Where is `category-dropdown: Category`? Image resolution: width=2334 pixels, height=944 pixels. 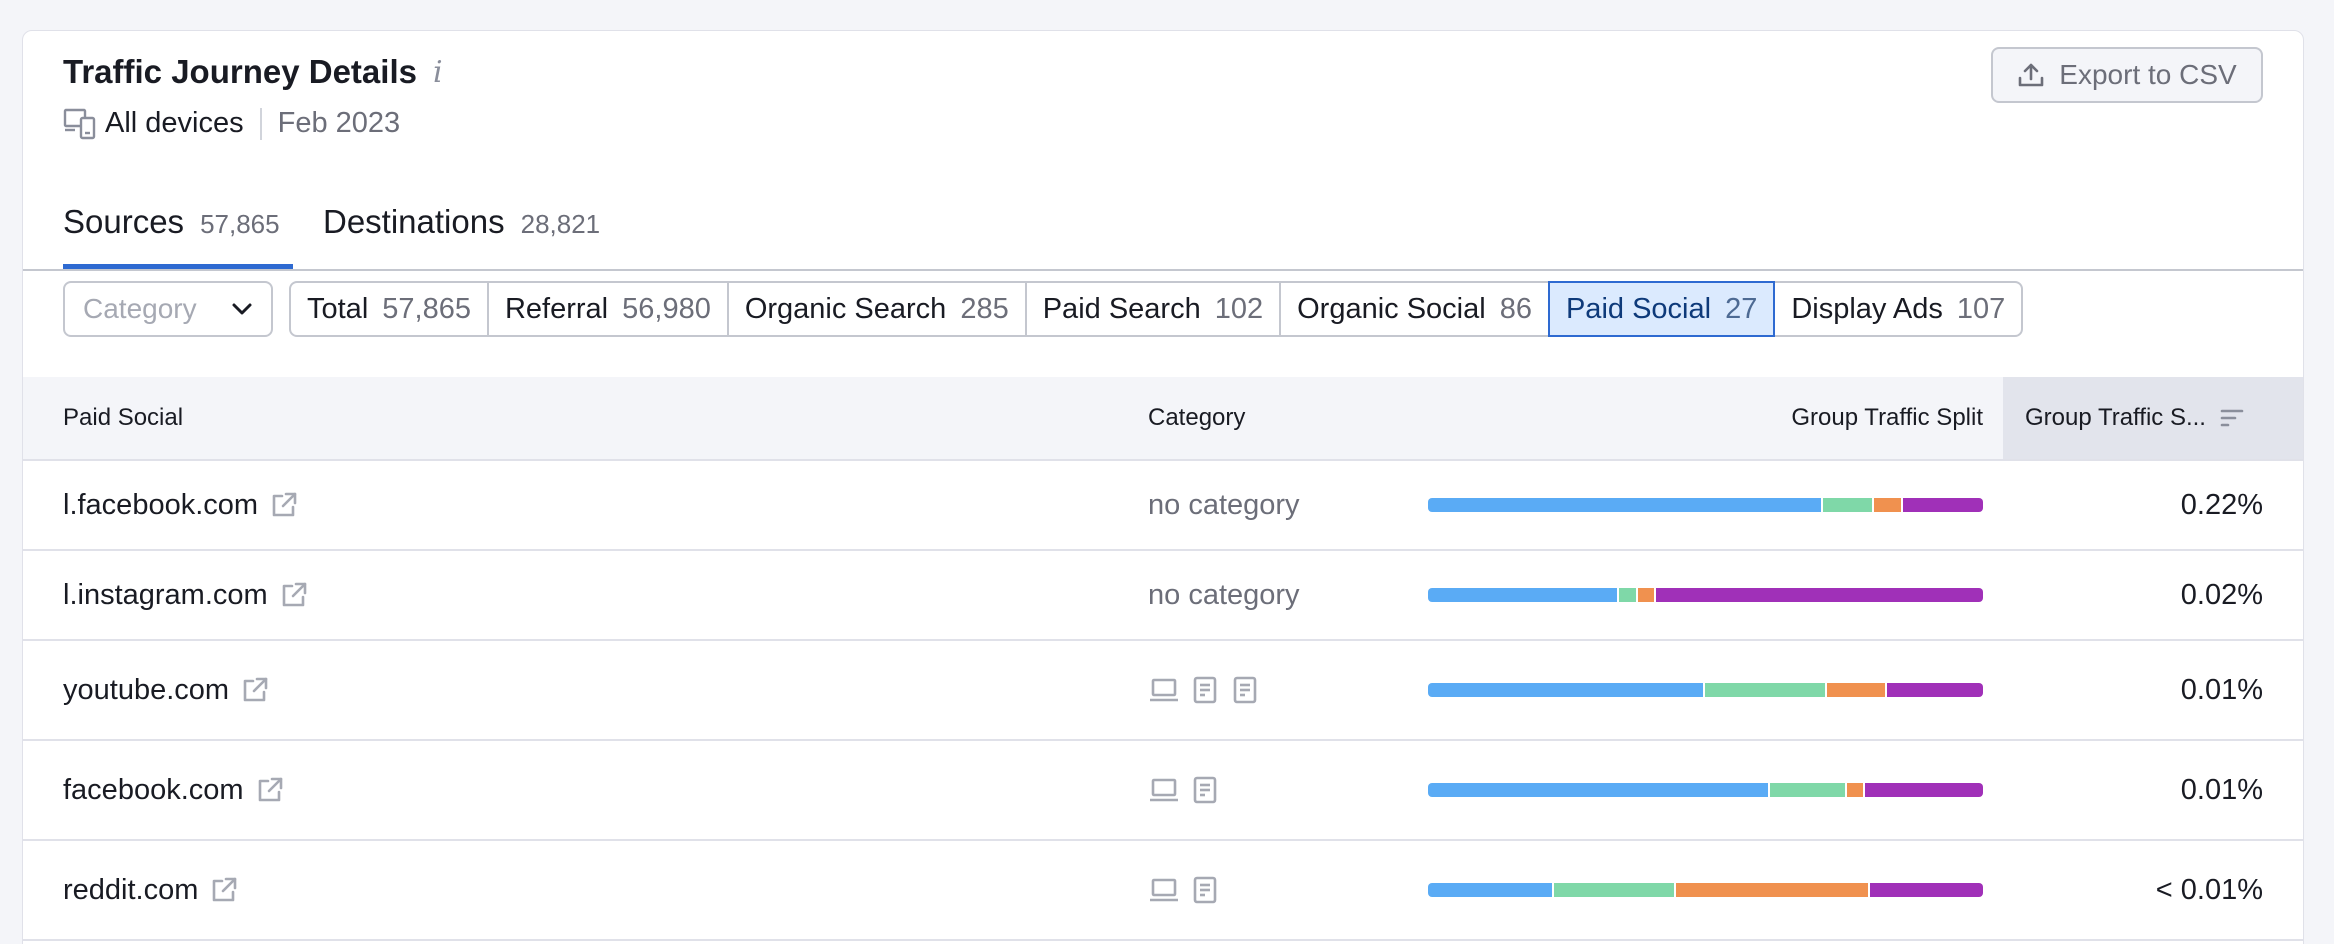
category-dropdown: Category is located at coordinates (168, 309).